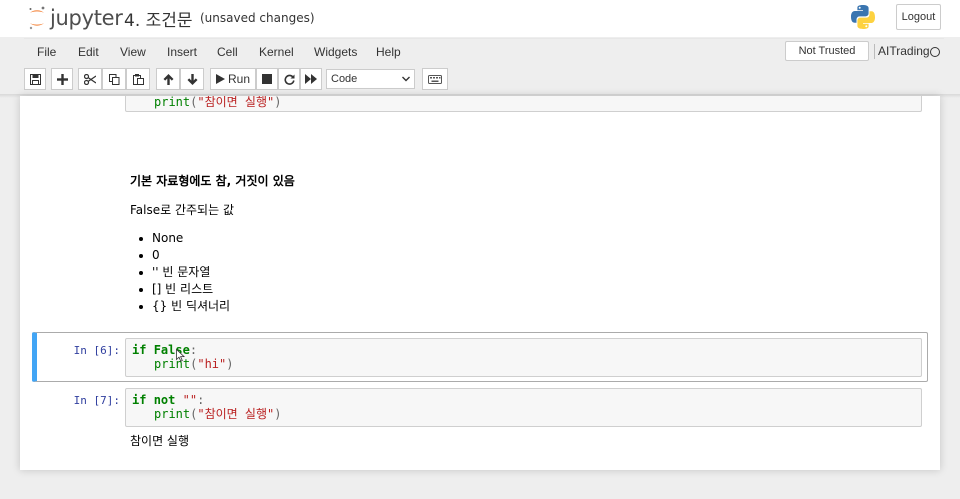  Describe the element at coordinates (220, 79) in the screenshot. I see `play-icon` at that location.